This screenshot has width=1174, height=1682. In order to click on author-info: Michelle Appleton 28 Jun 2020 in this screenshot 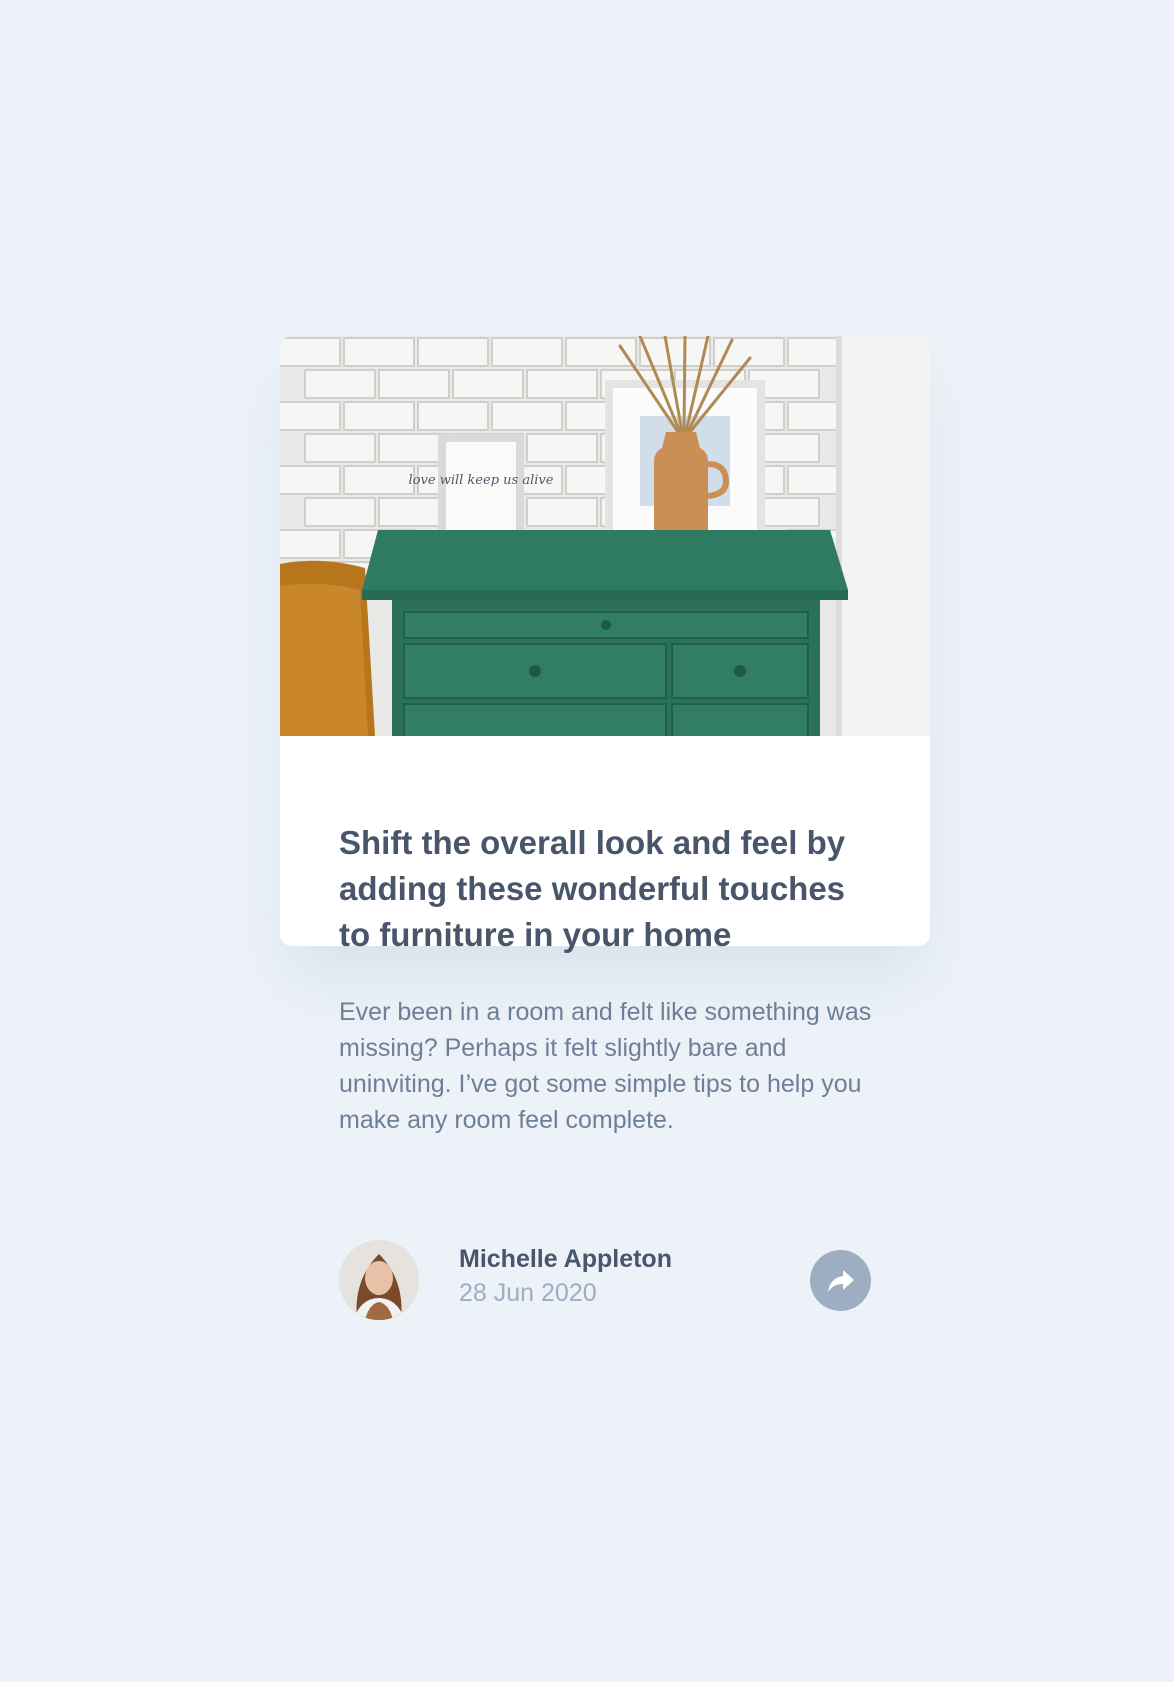, I will do `click(565, 1276)`.